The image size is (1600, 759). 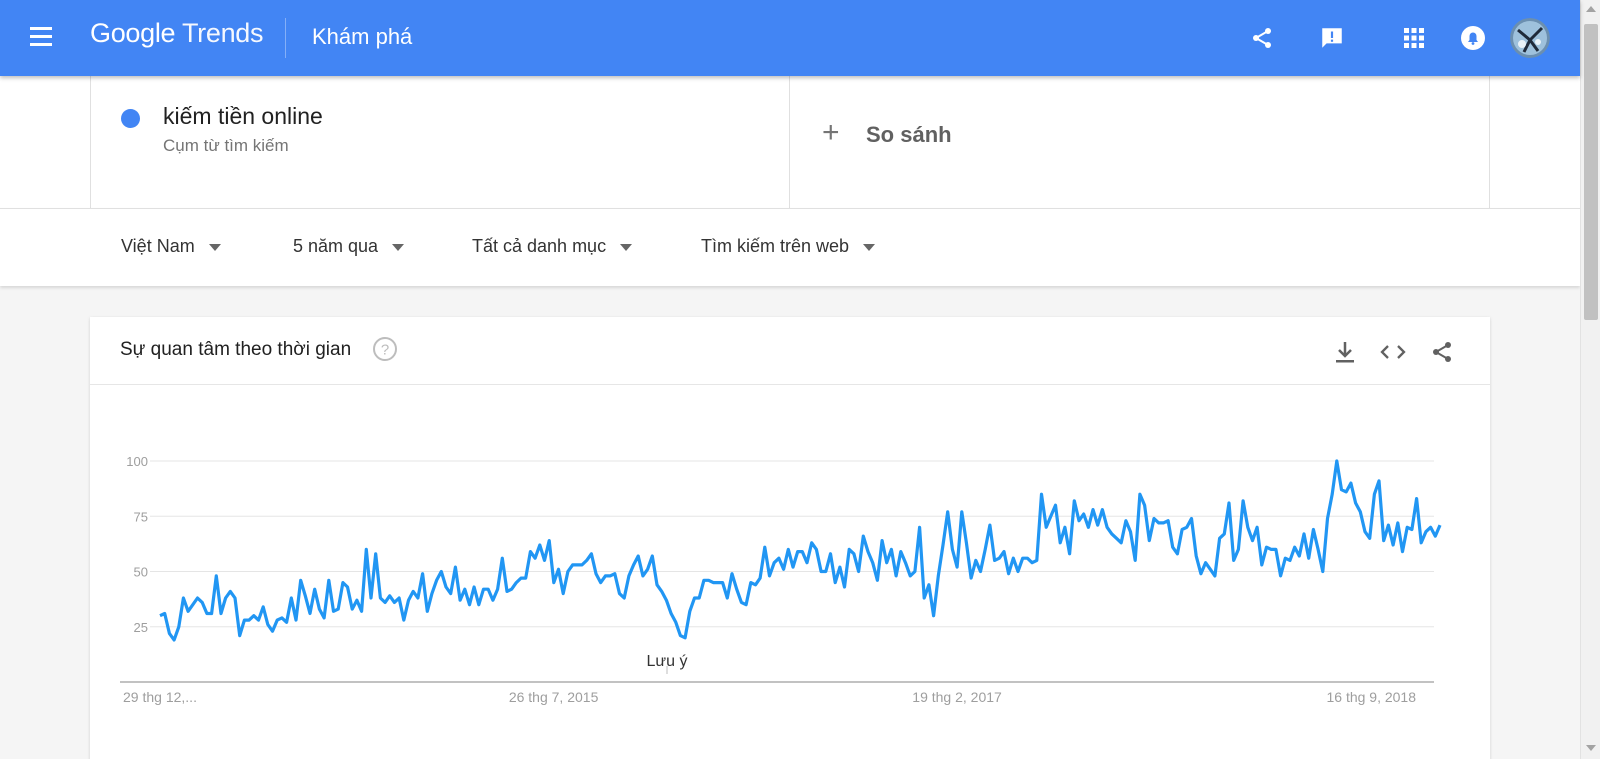 What do you see at coordinates (1591, 9) in the screenshot?
I see `scroll-up-arrow` at bounding box center [1591, 9].